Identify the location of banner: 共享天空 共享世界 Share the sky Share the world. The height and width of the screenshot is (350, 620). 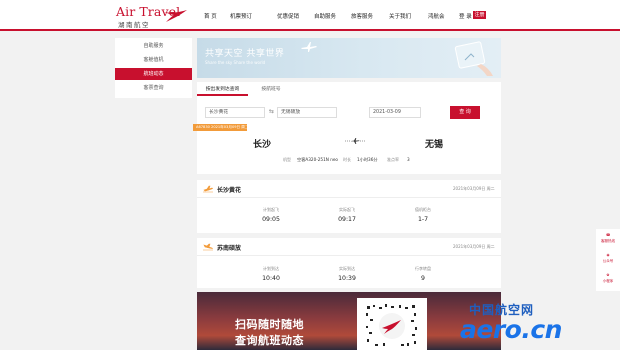
(349, 58).